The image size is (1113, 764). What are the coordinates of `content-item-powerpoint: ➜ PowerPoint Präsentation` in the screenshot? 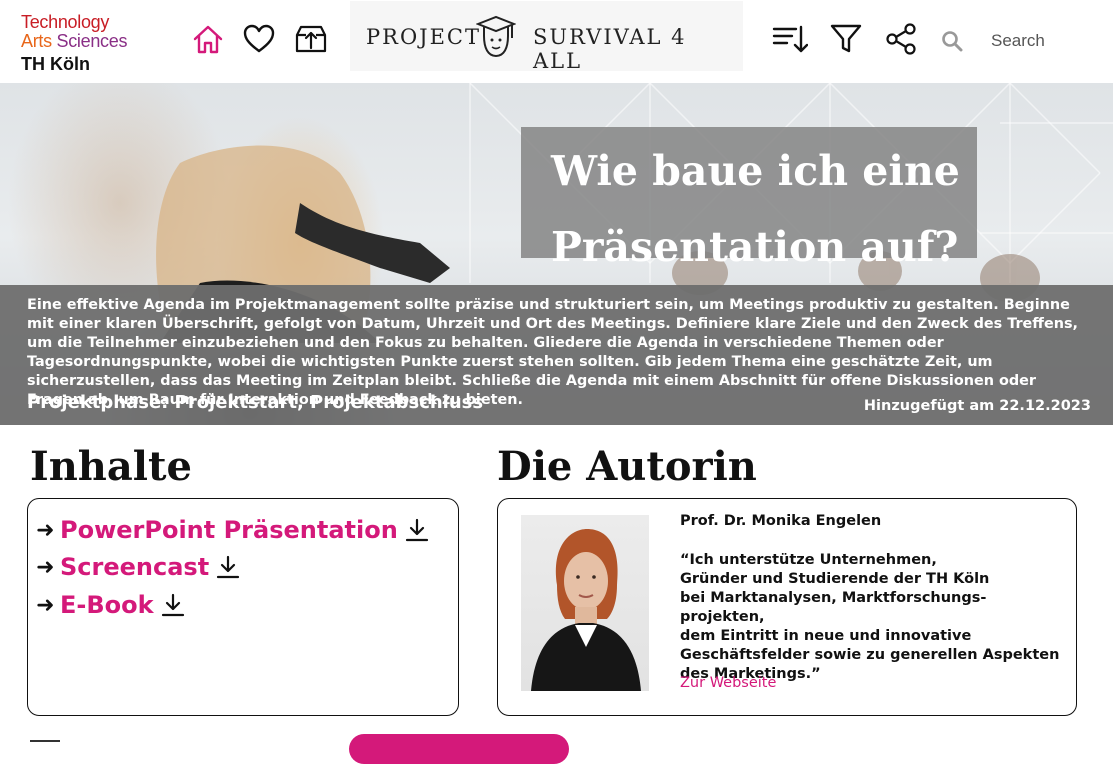 It's located at (233, 530).